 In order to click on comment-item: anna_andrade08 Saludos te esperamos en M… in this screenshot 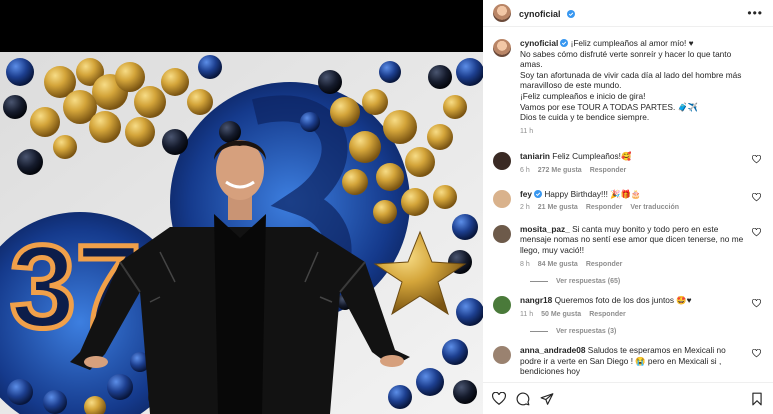, I will do `click(628, 361)`.